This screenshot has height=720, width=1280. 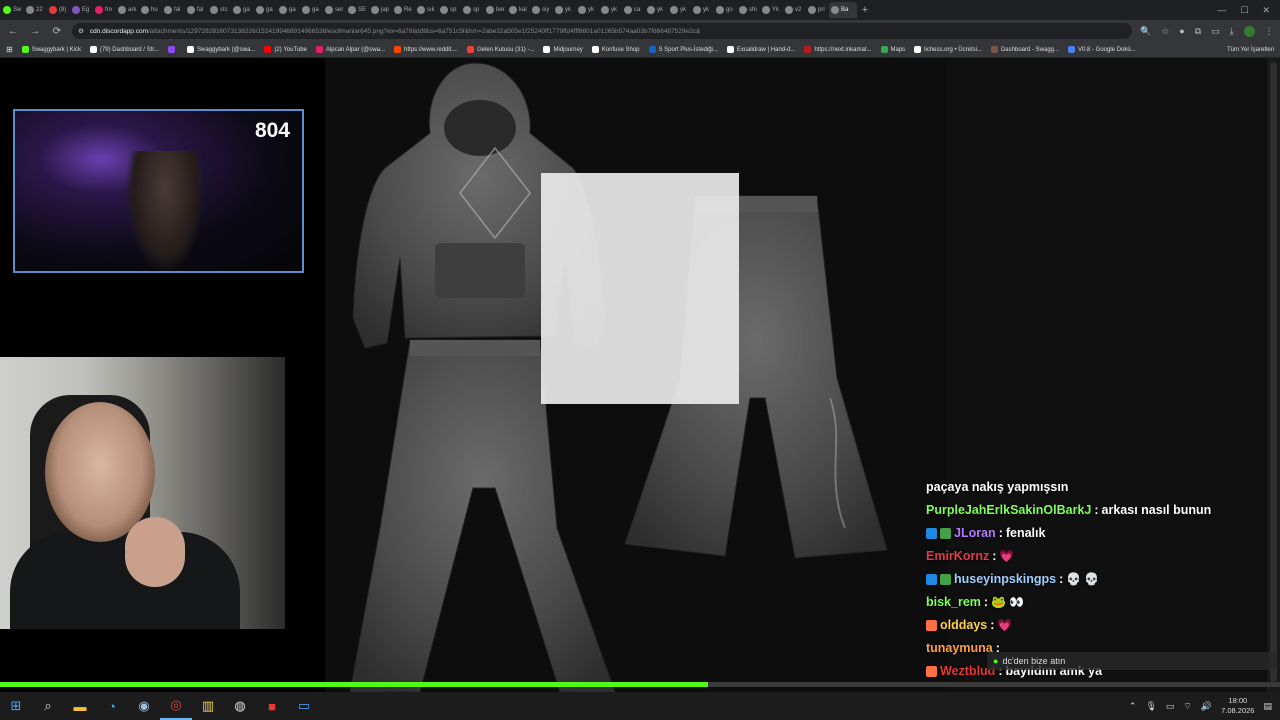 I want to click on bookmark-item: Midjourney, so click(x=563, y=49).